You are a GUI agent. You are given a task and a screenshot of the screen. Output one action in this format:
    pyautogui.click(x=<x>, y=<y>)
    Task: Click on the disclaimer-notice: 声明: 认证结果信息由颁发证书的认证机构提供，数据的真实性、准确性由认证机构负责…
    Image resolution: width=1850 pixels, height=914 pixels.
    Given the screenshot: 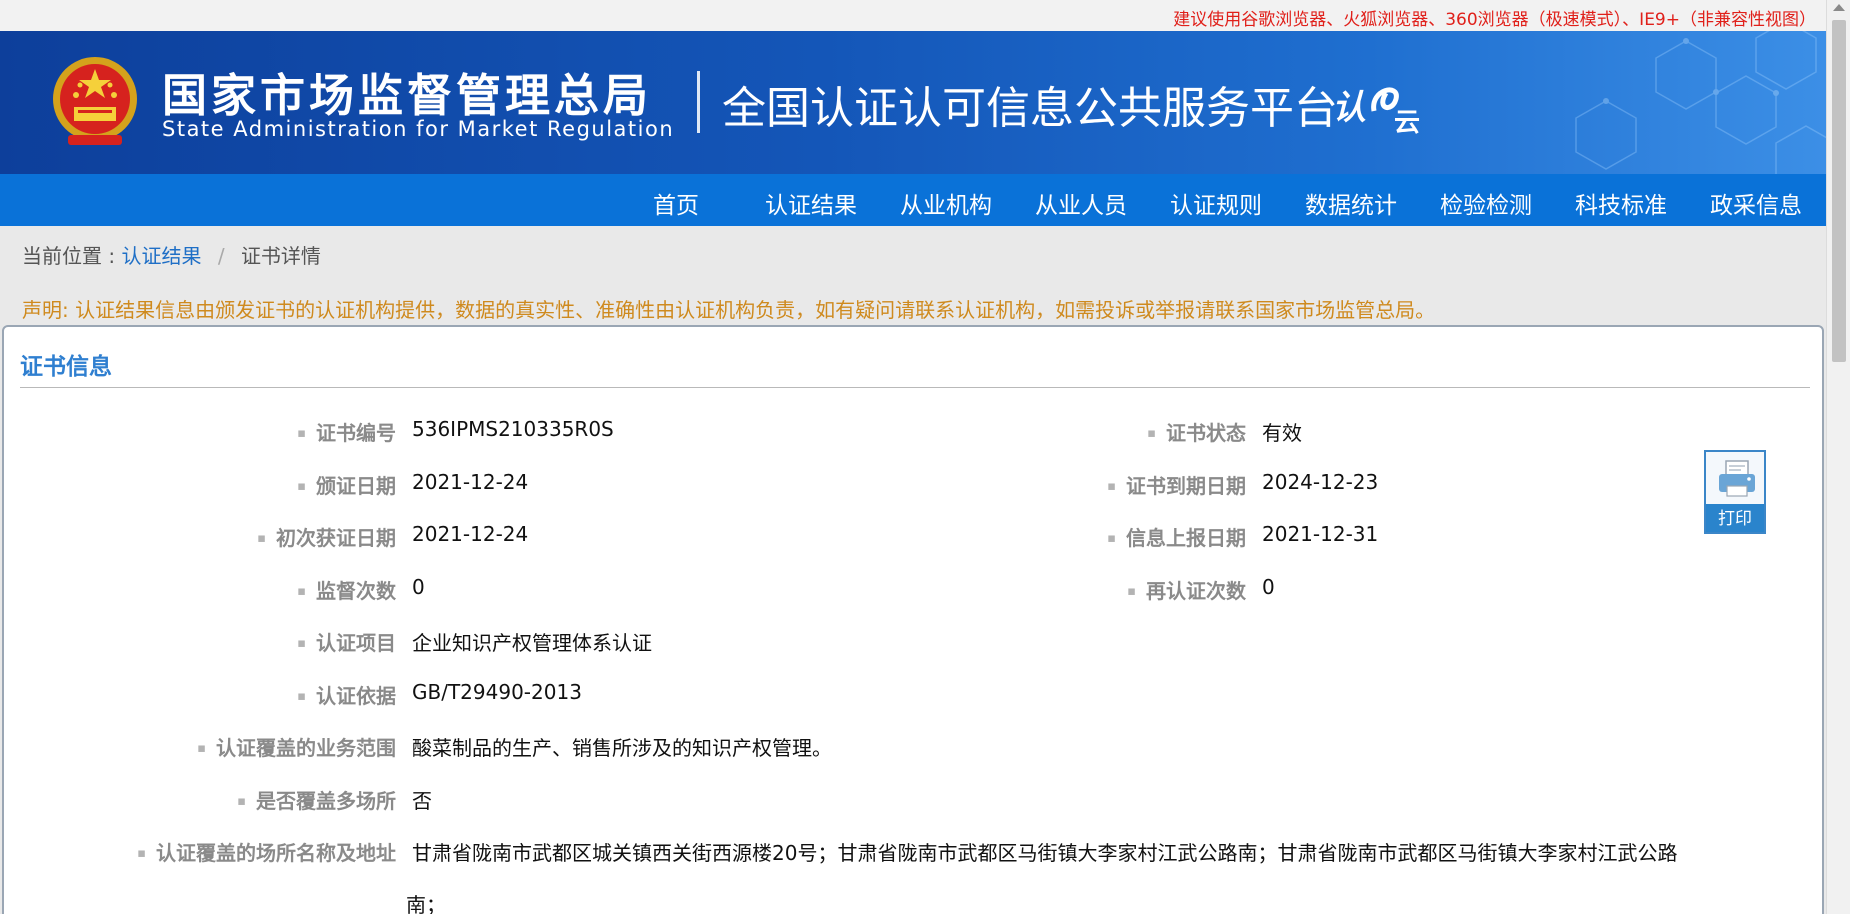 What is the action you would take?
    pyautogui.click(x=729, y=310)
    